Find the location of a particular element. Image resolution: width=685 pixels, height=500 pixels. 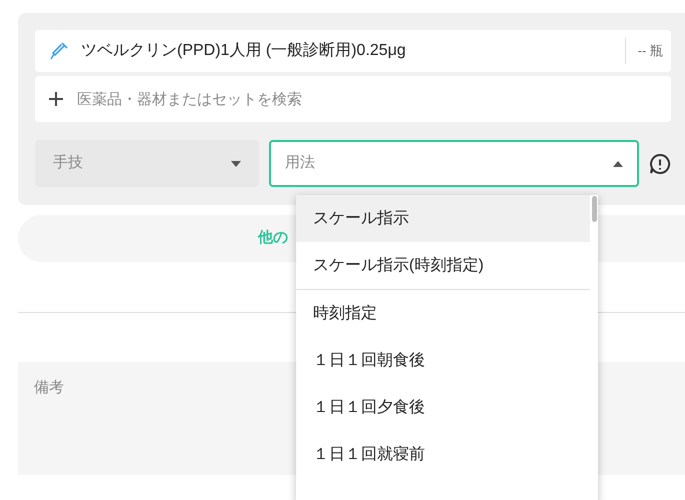

plus-icon is located at coordinates (56, 99).